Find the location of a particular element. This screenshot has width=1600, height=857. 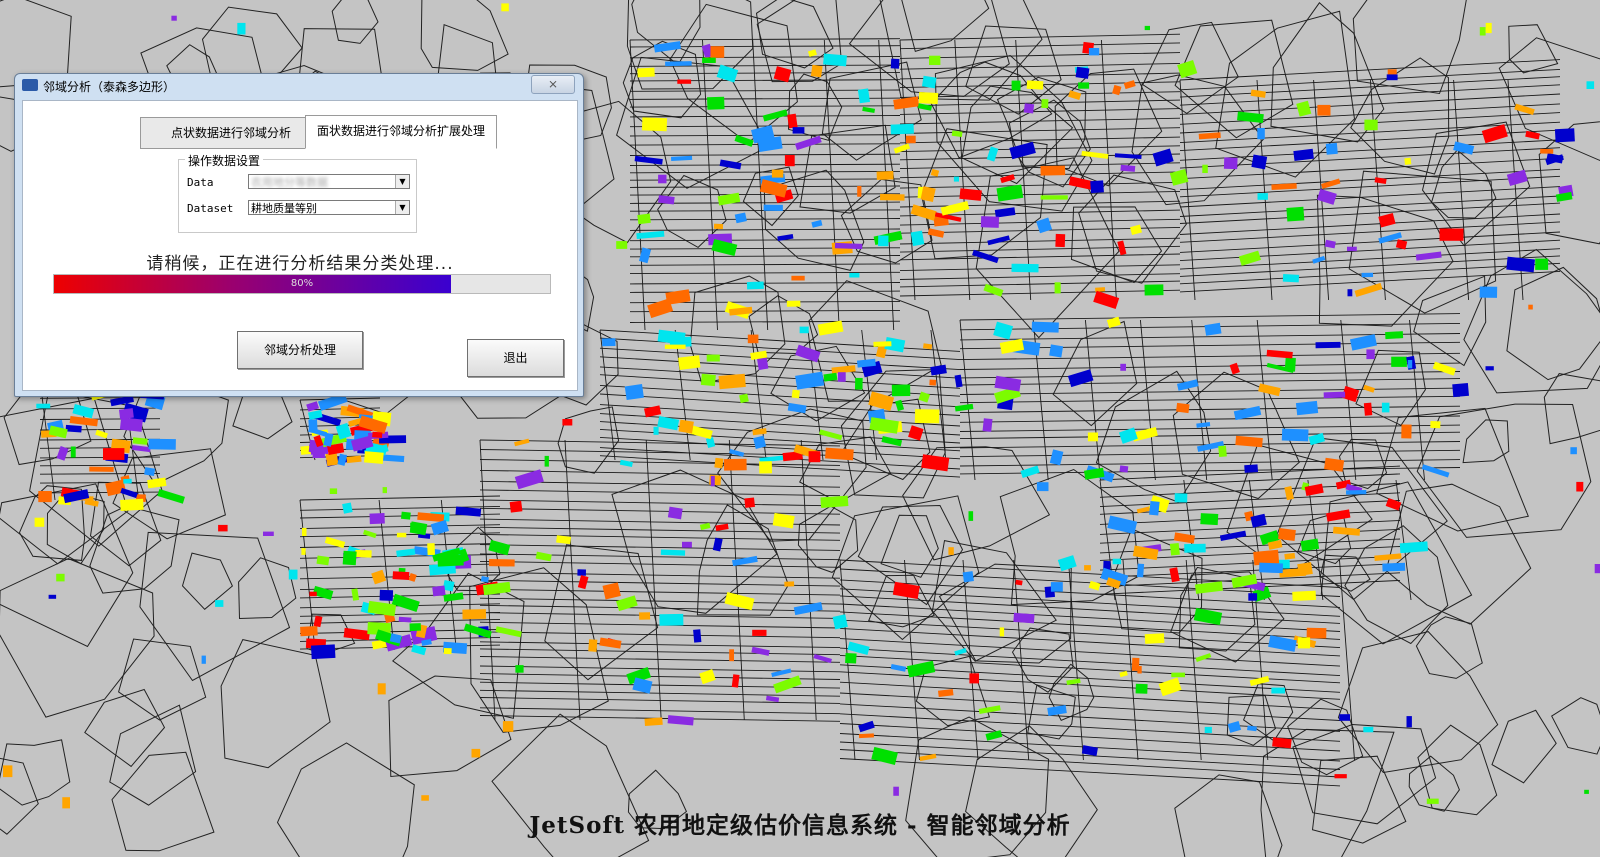

dialog-title: 邻域分析（泰森多边形） is located at coordinates (109, 87).